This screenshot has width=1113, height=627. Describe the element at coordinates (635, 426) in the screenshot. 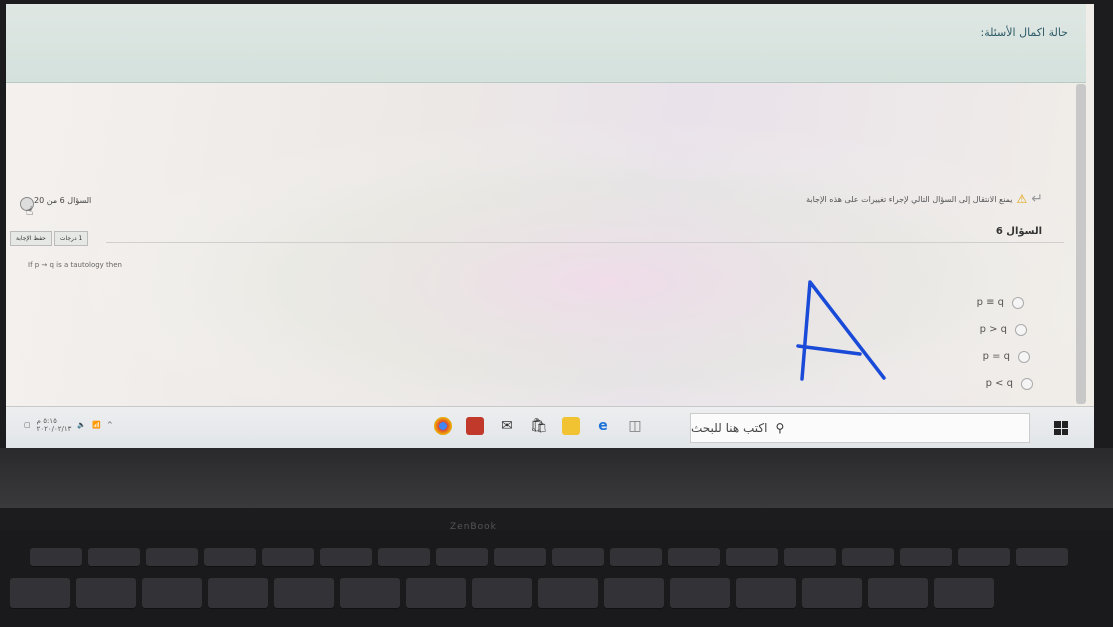

I see `task-view-icon: ◫` at that location.